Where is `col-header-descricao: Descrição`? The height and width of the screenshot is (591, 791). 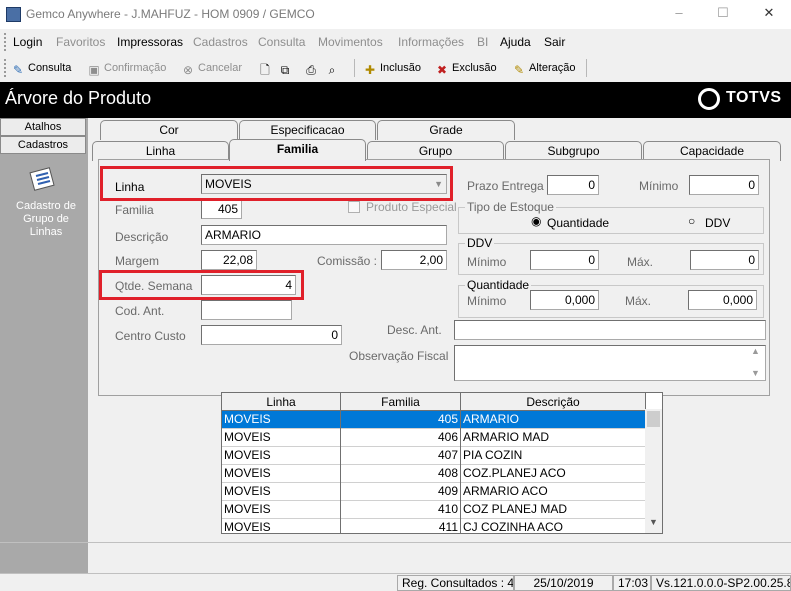 col-header-descricao: Descrição is located at coordinates (553, 402).